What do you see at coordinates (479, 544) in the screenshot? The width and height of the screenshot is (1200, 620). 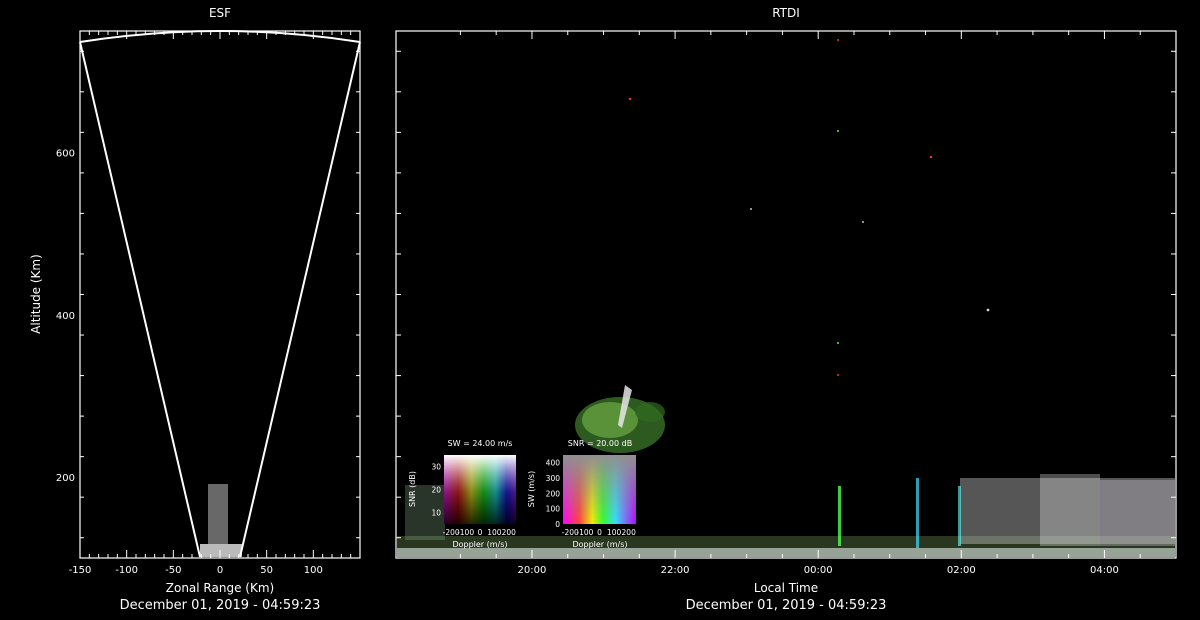 I see `legend1-x-label: Doppler (m/s)` at bounding box center [479, 544].